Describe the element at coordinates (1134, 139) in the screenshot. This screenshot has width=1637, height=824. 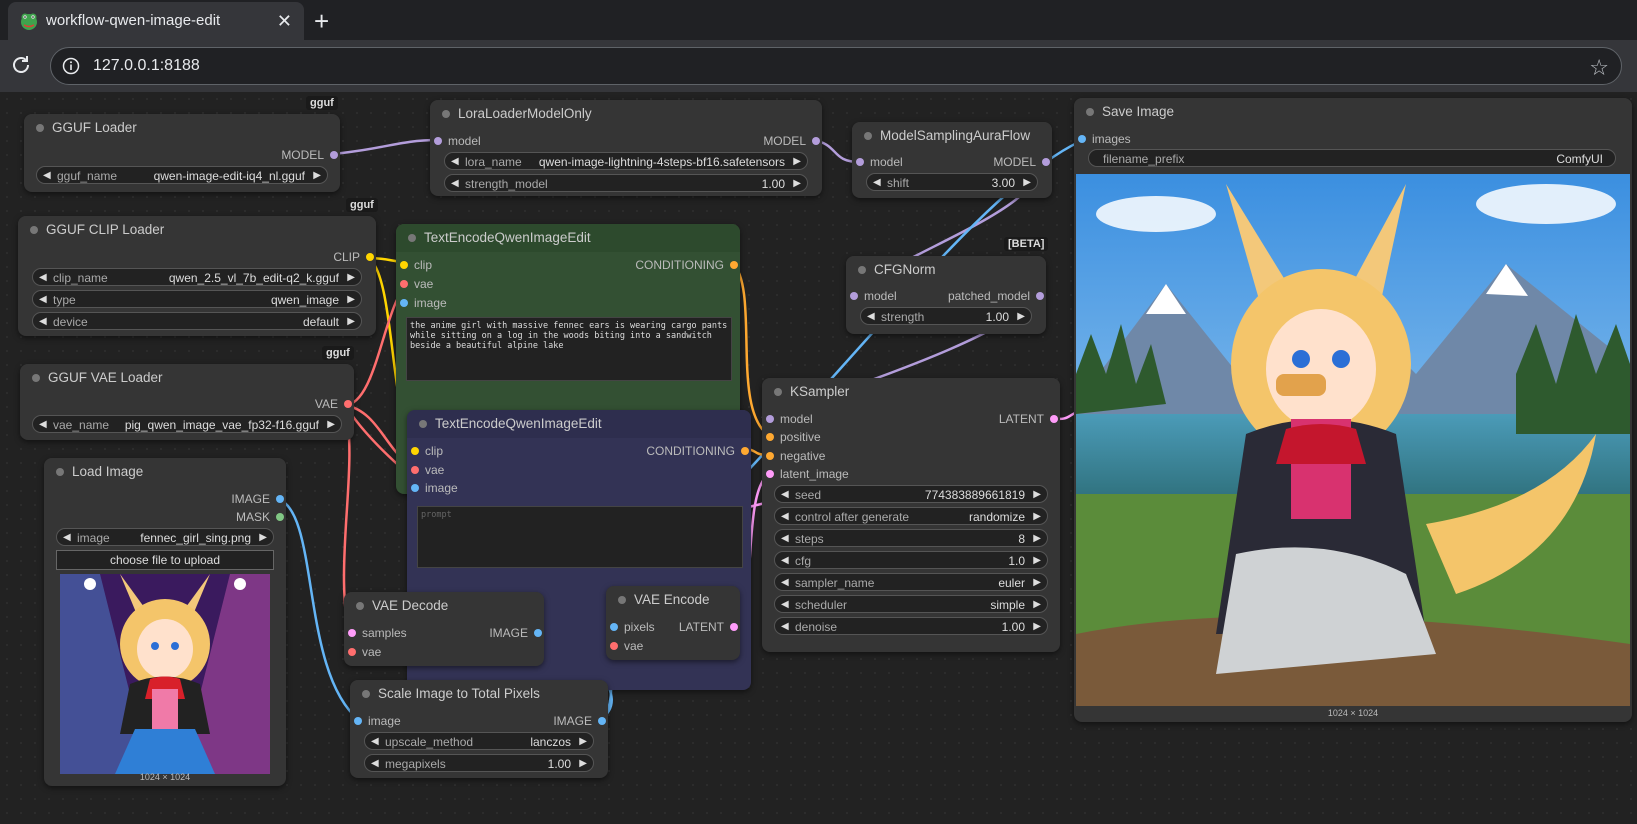
I see `input-images: images` at that location.